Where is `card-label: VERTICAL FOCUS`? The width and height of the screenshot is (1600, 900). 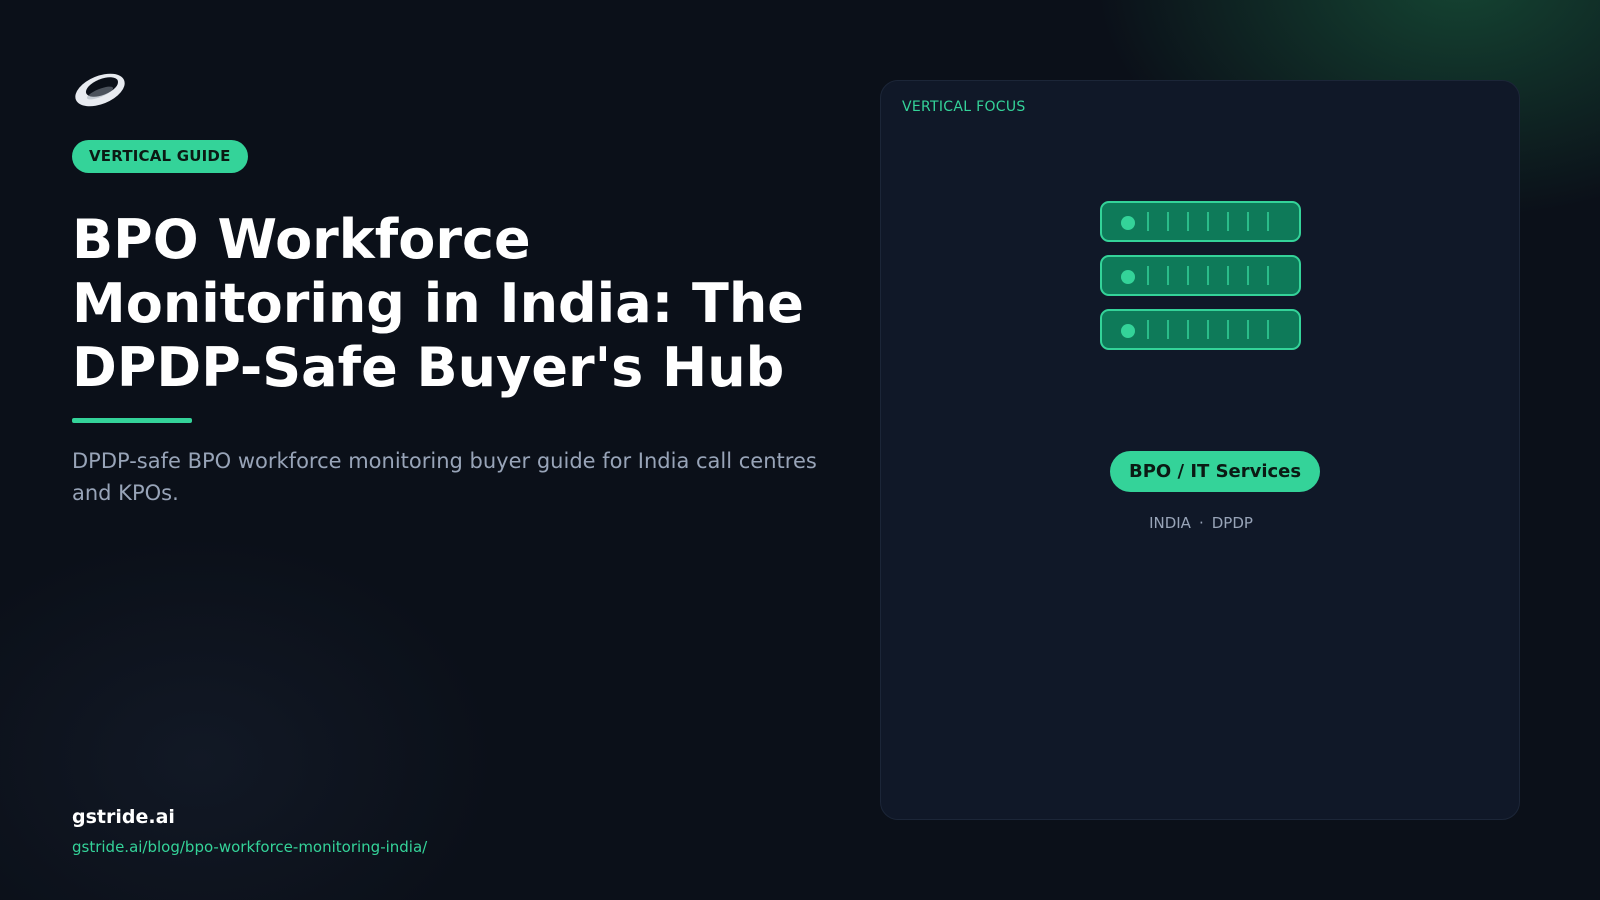
card-label: VERTICAL FOCUS is located at coordinates (964, 107).